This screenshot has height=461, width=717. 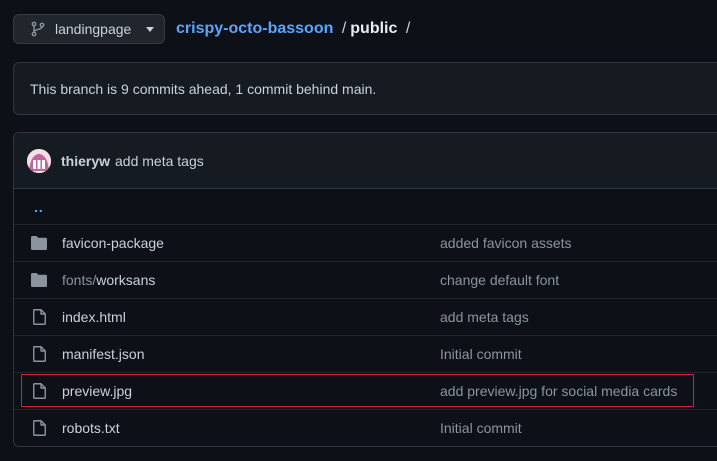 I want to click on chevron-down-icon, so click(x=150, y=29).